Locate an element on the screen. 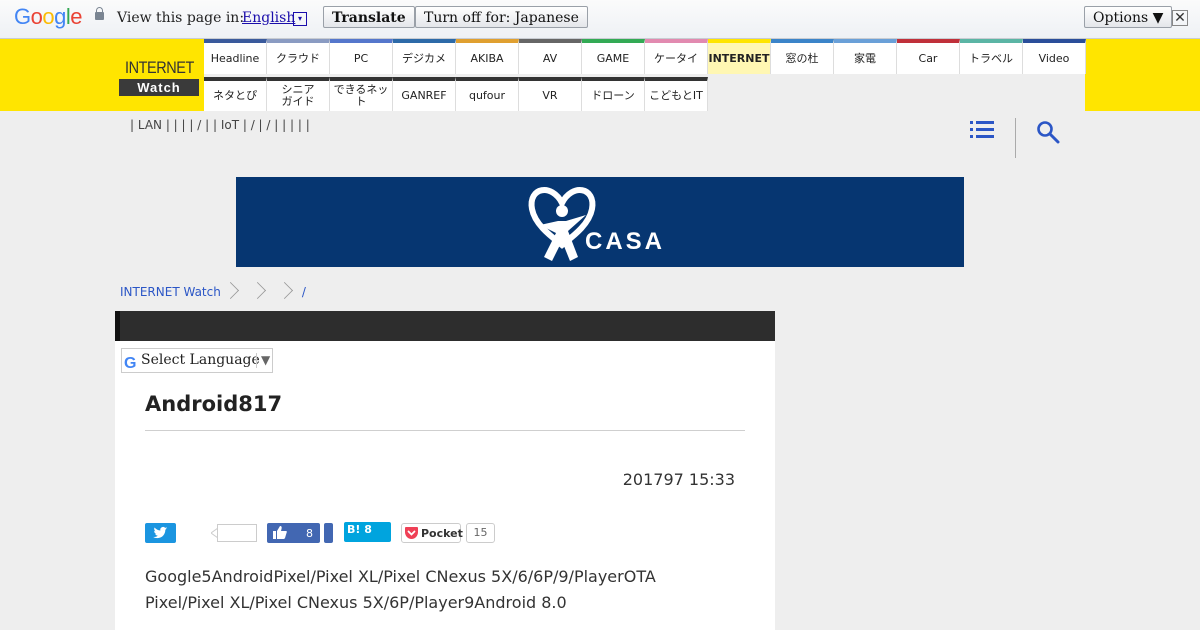 Image resolution: width=1200 pixels, height=630 pixels. share-count-box is located at coordinates (237, 533).